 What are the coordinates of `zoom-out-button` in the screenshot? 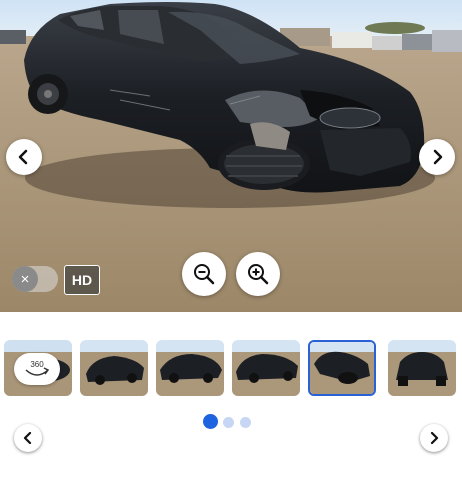 It's located at (204, 274).